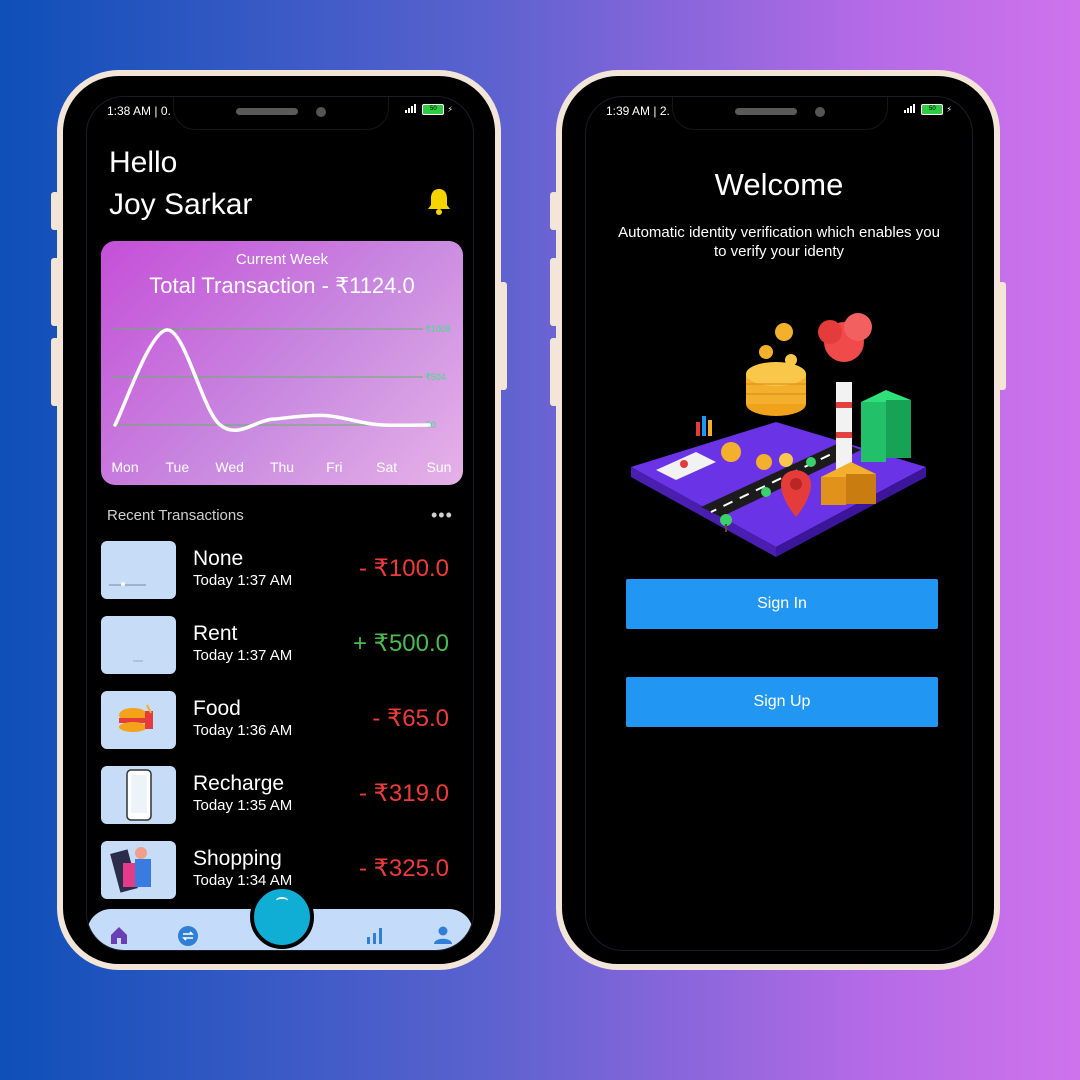 Image resolution: width=1080 pixels, height=1080 pixels. What do you see at coordinates (119, 937) in the screenshot?
I see `home-icon` at bounding box center [119, 937].